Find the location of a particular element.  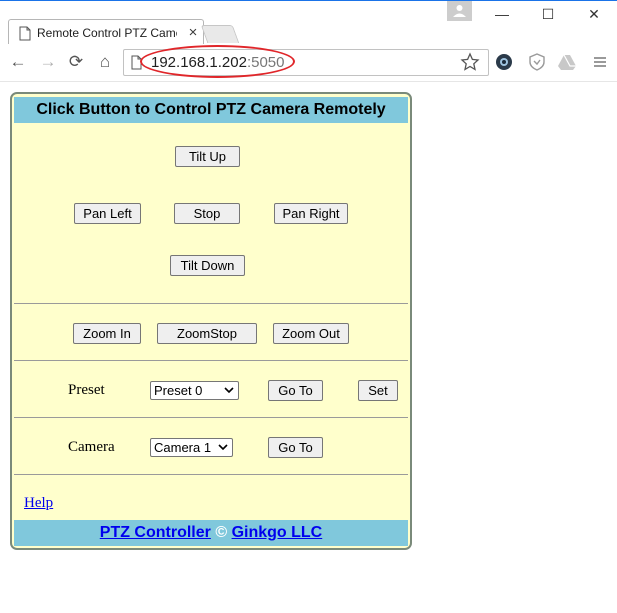

forward-arrow-icon: → is located at coordinates (48, 62).